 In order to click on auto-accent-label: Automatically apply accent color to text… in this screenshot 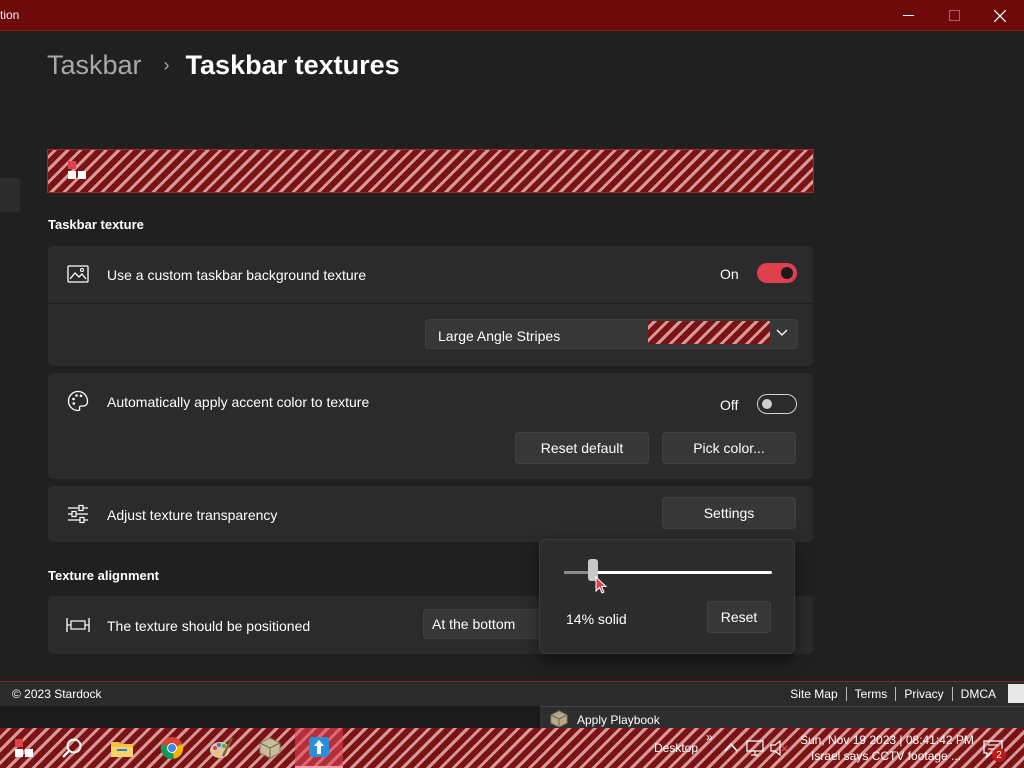, I will do `click(238, 402)`.